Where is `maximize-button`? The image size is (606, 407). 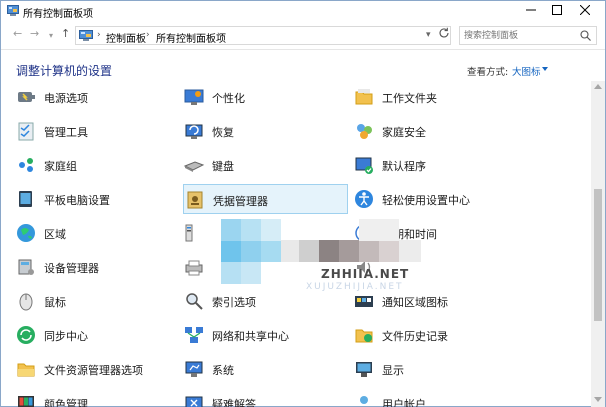
maximize-button is located at coordinates (557, 10).